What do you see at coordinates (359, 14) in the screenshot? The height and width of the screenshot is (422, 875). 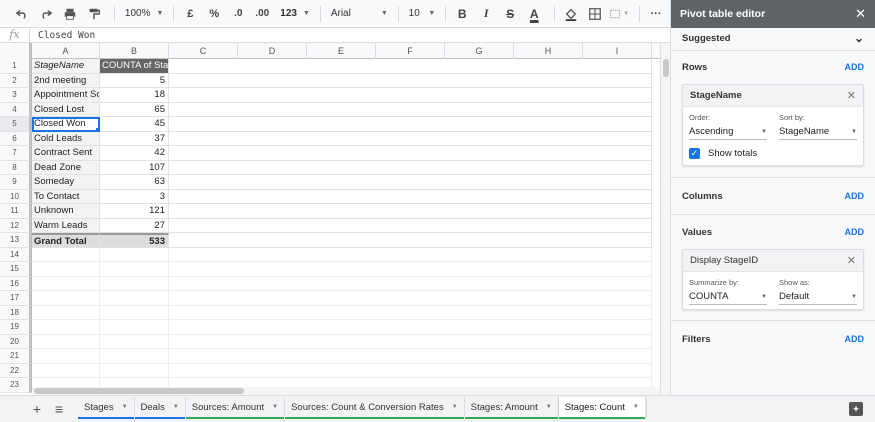 I see `font-select: Arial ▼` at bounding box center [359, 14].